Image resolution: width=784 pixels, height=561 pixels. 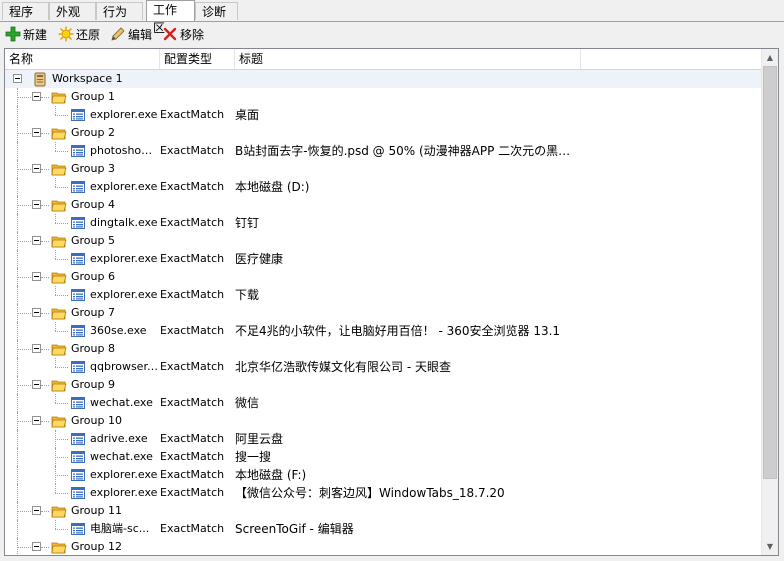 What do you see at coordinates (383, 546) in the screenshot?
I see `group-row: Group 12` at bounding box center [383, 546].